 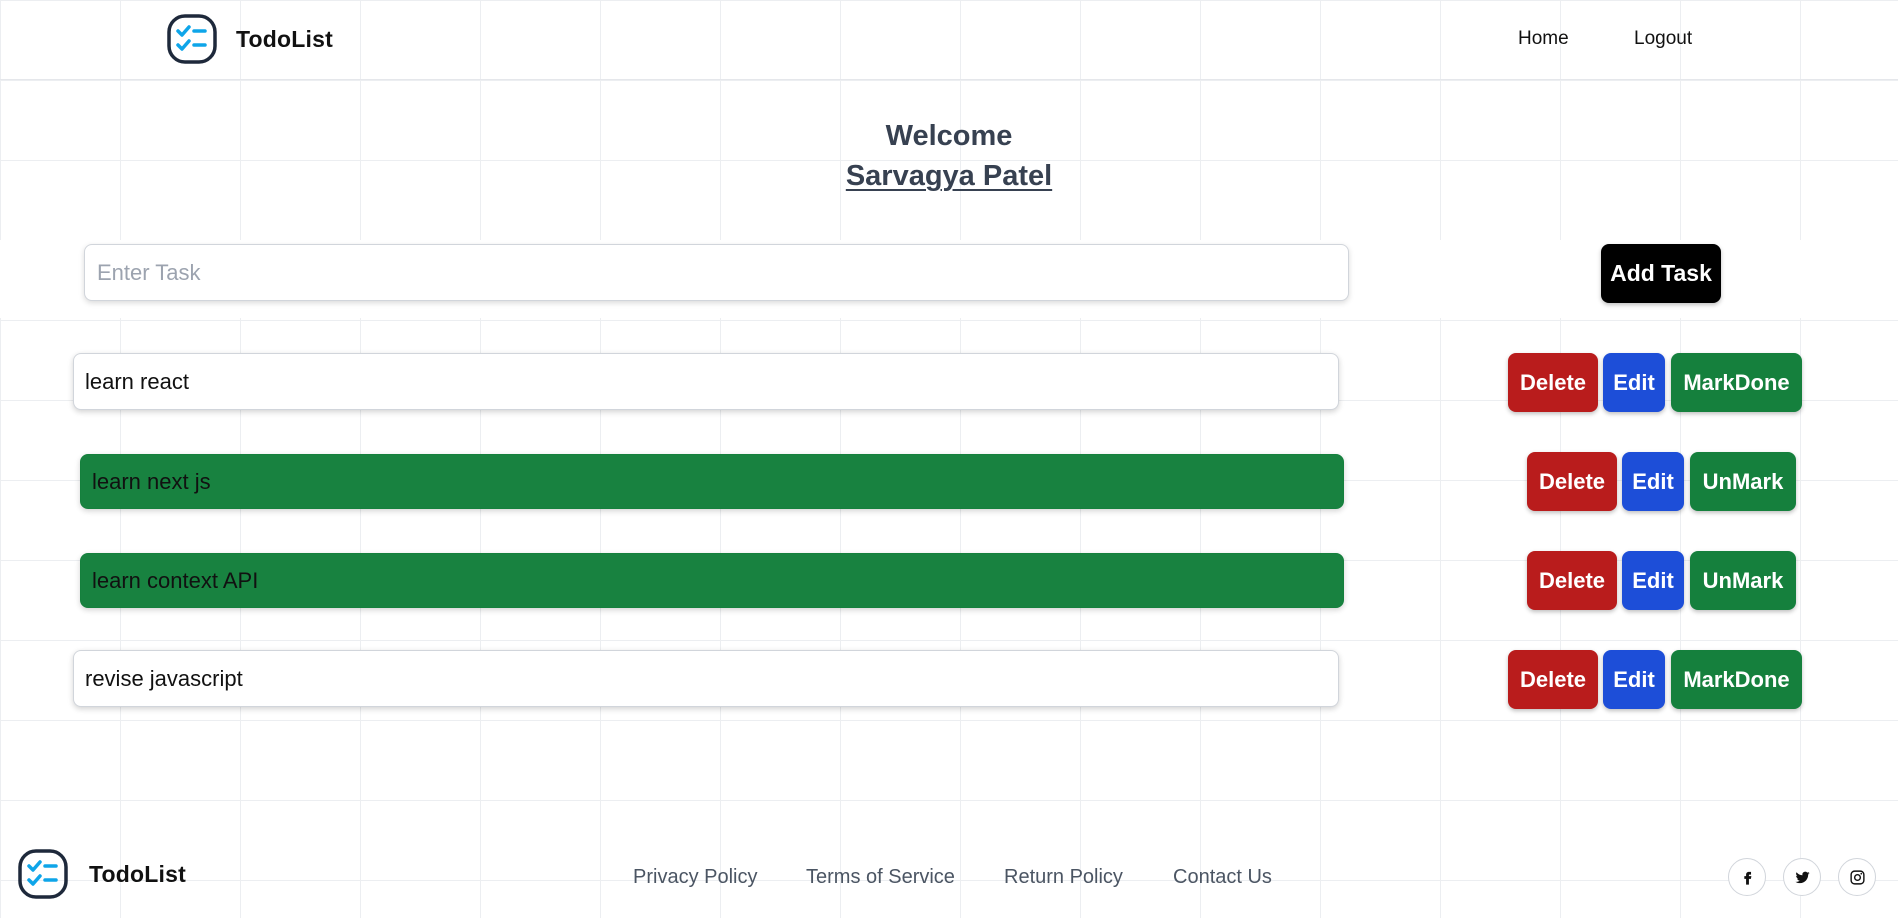 I want to click on task-item: revise javascript, so click(x=706, y=678).